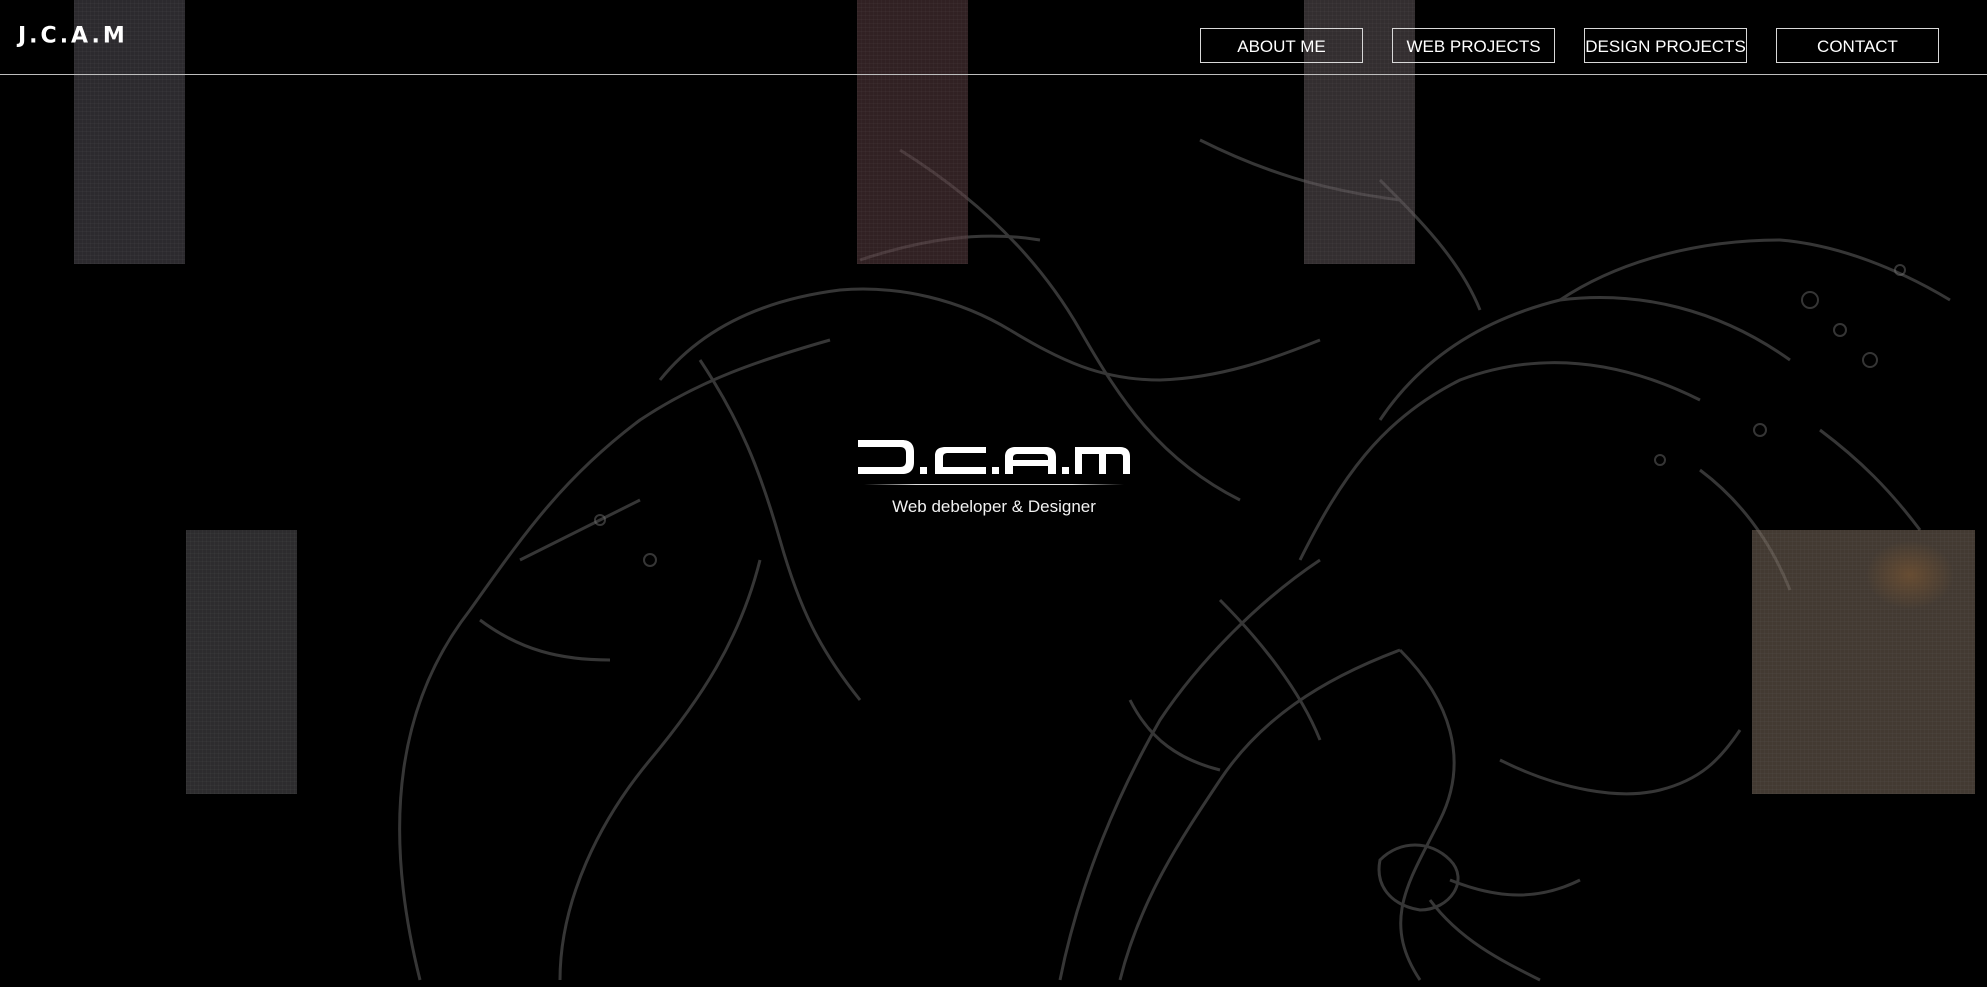 Image resolution: width=1987 pixels, height=987 pixels. What do you see at coordinates (994, 506) in the screenshot?
I see `hero-tagline: Web debeloper & Designer` at bounding box center [994, 506].